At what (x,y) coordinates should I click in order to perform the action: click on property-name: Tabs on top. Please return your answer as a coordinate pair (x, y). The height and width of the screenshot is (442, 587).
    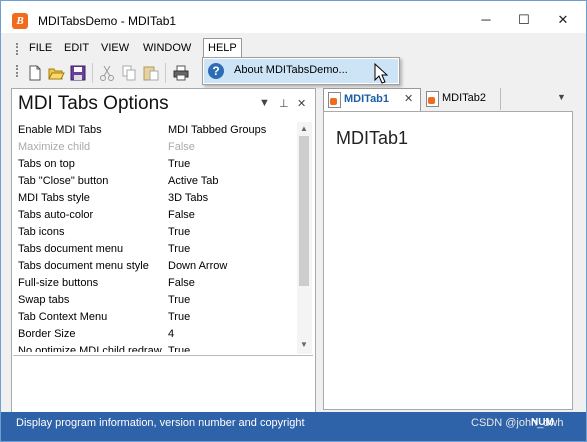
    Looking at the image, I should click on (46, 164).